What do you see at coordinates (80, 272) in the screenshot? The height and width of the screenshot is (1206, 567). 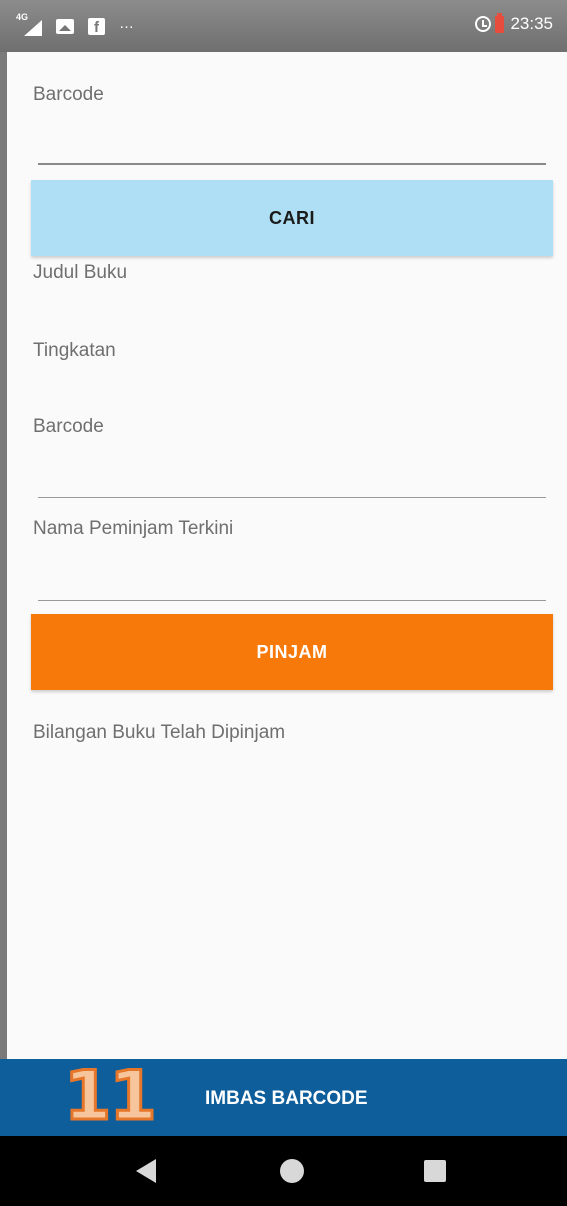 I see `book-title-label: Judul Buku` at bounding box center [80, 272].